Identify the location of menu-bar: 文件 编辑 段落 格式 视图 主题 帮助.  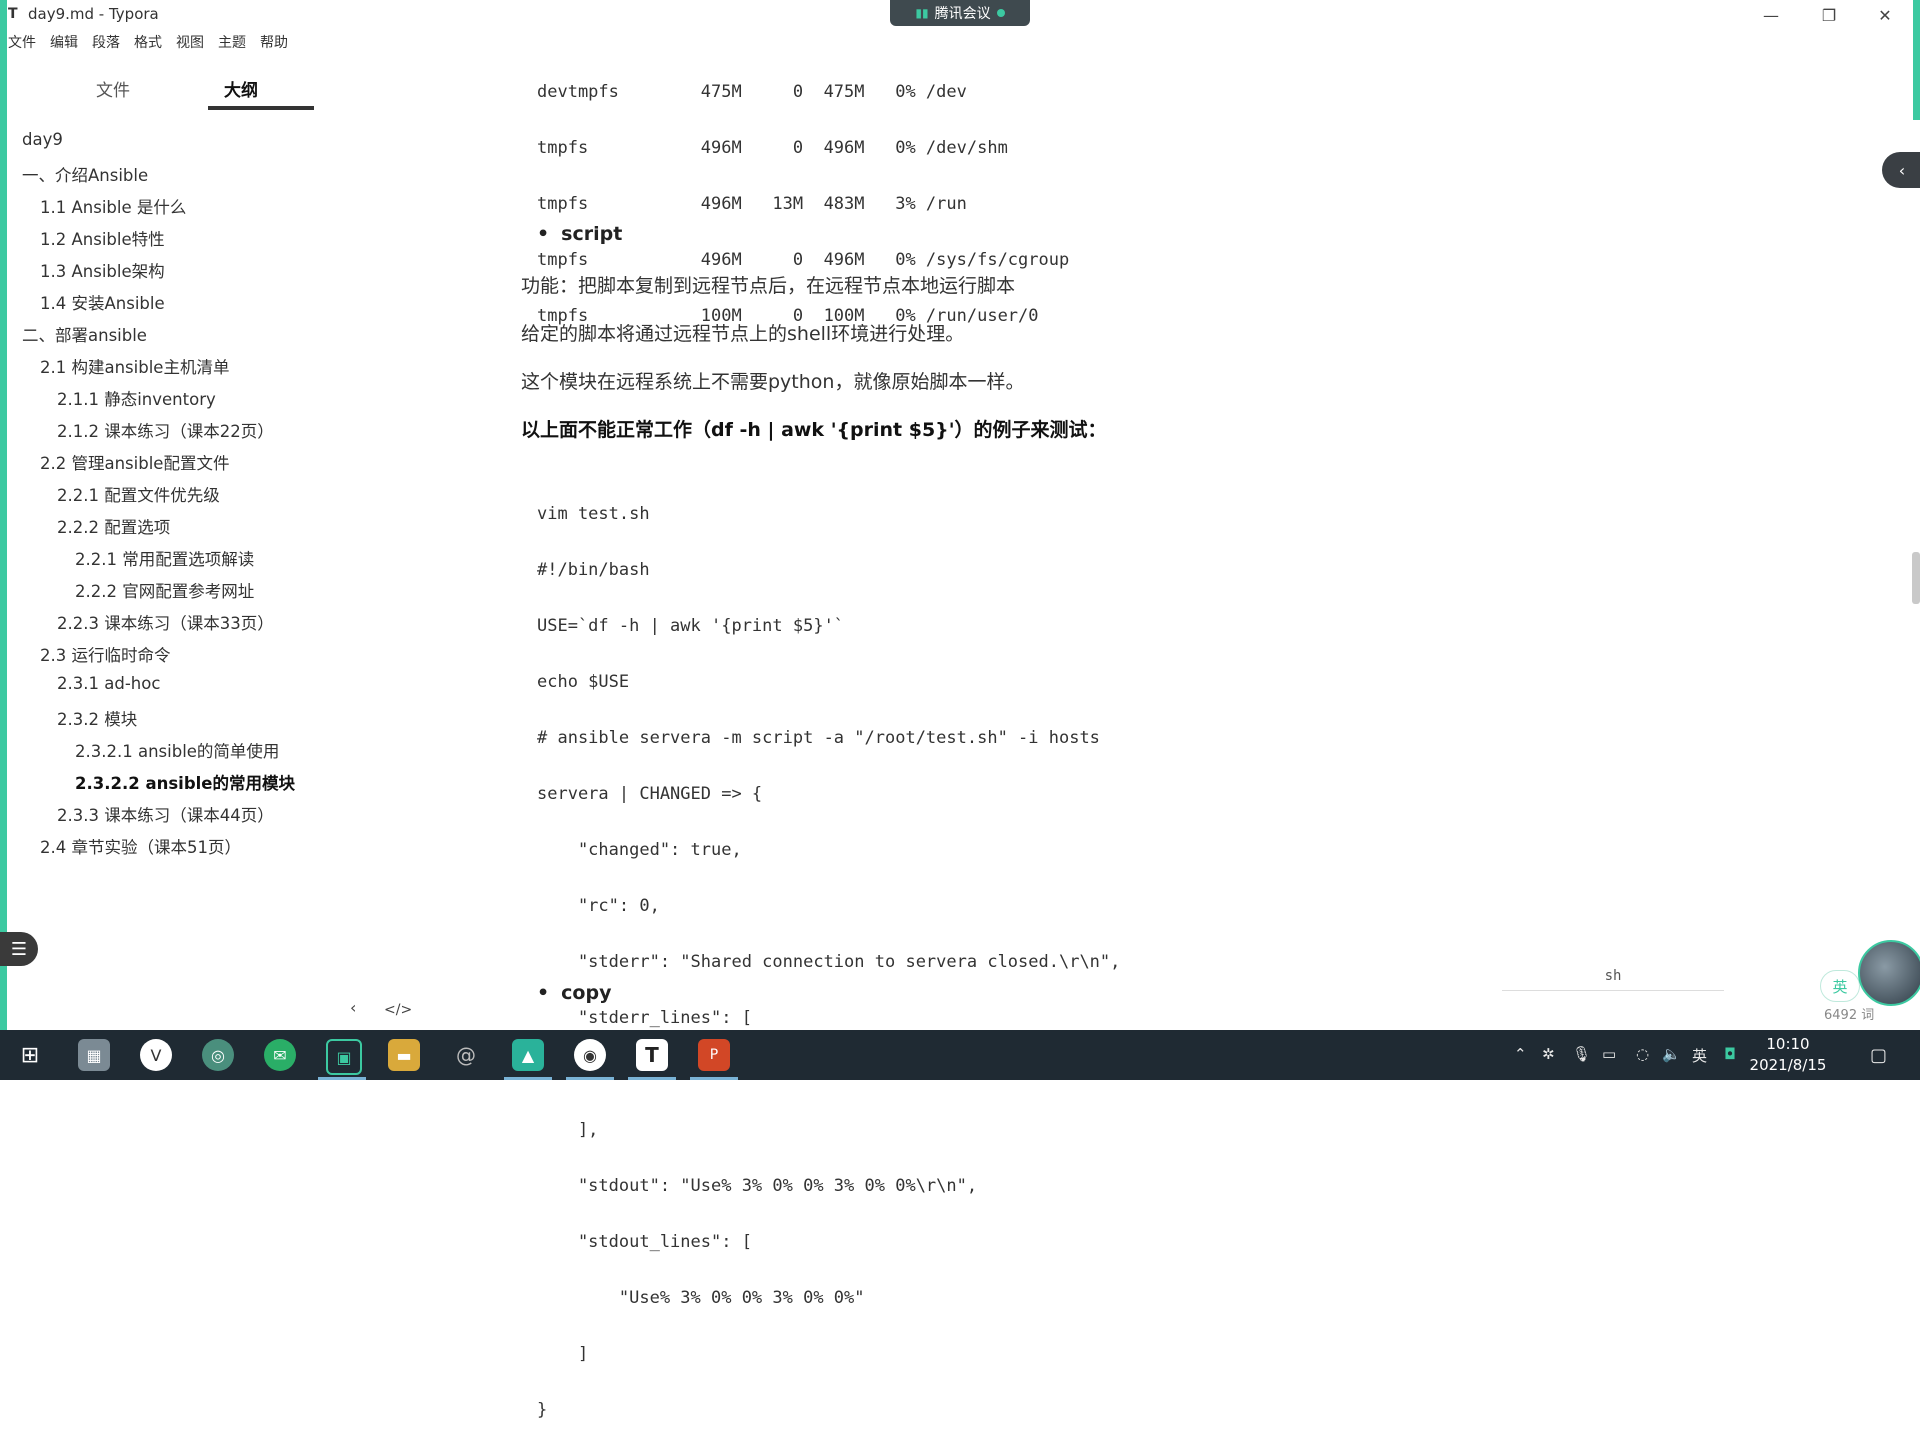
(148, 43).